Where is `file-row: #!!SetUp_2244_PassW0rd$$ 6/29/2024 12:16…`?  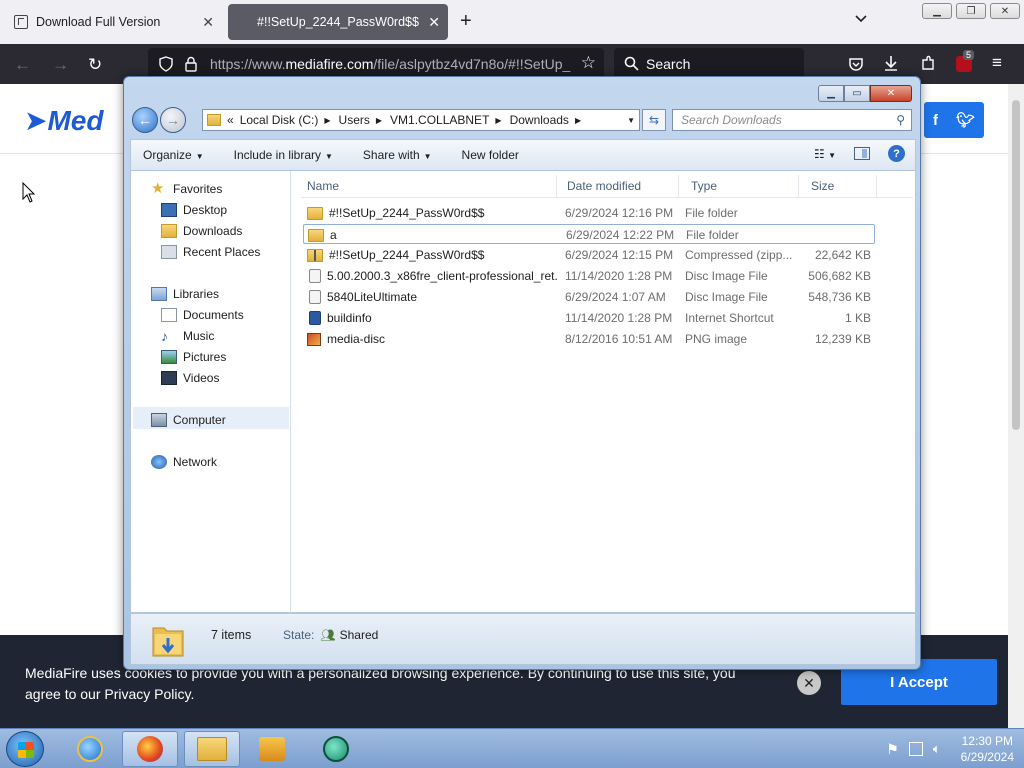
file-row: #!!SetUp_2244_PassW0rd$$ 6/29/2024 12:16… is located at coordinates (589, 213).